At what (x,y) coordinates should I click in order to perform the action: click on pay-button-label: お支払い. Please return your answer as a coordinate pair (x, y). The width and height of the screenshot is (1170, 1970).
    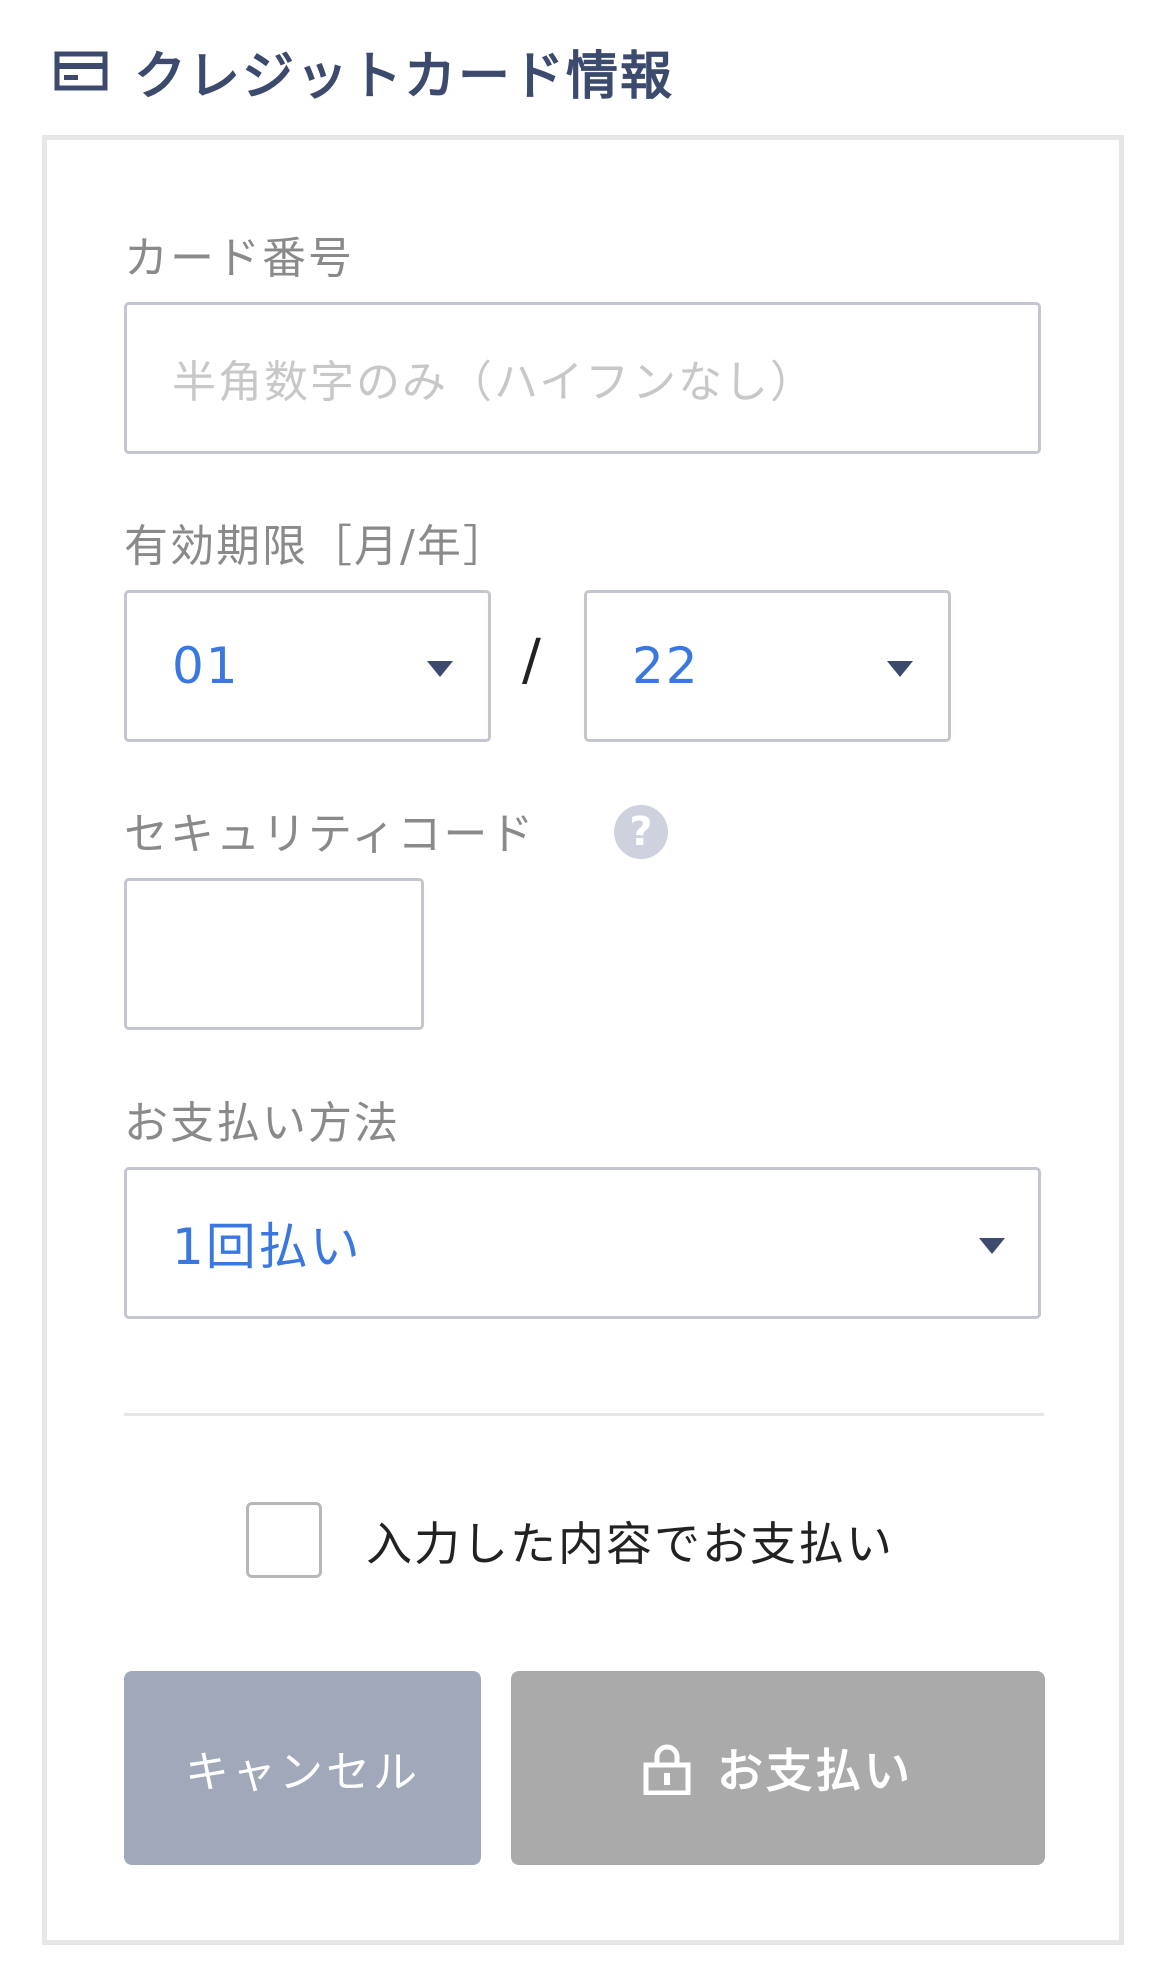
    Looking at the image, I should click on (815, 1771).